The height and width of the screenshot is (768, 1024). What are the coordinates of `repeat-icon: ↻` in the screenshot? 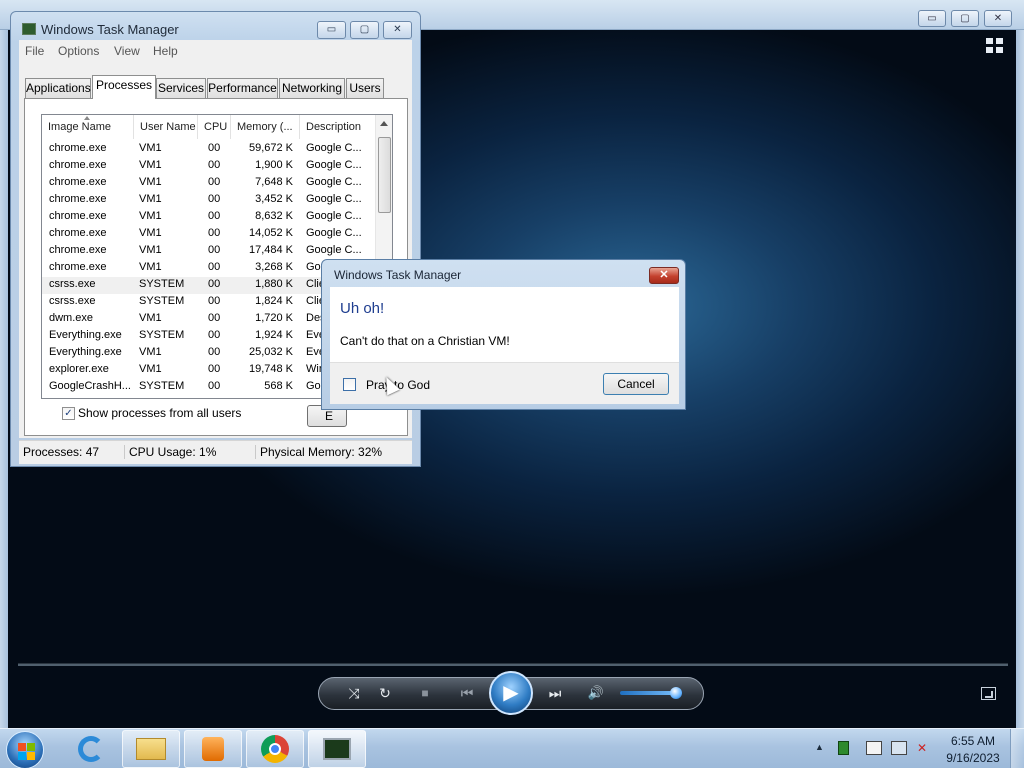 It's located at (385, 693).